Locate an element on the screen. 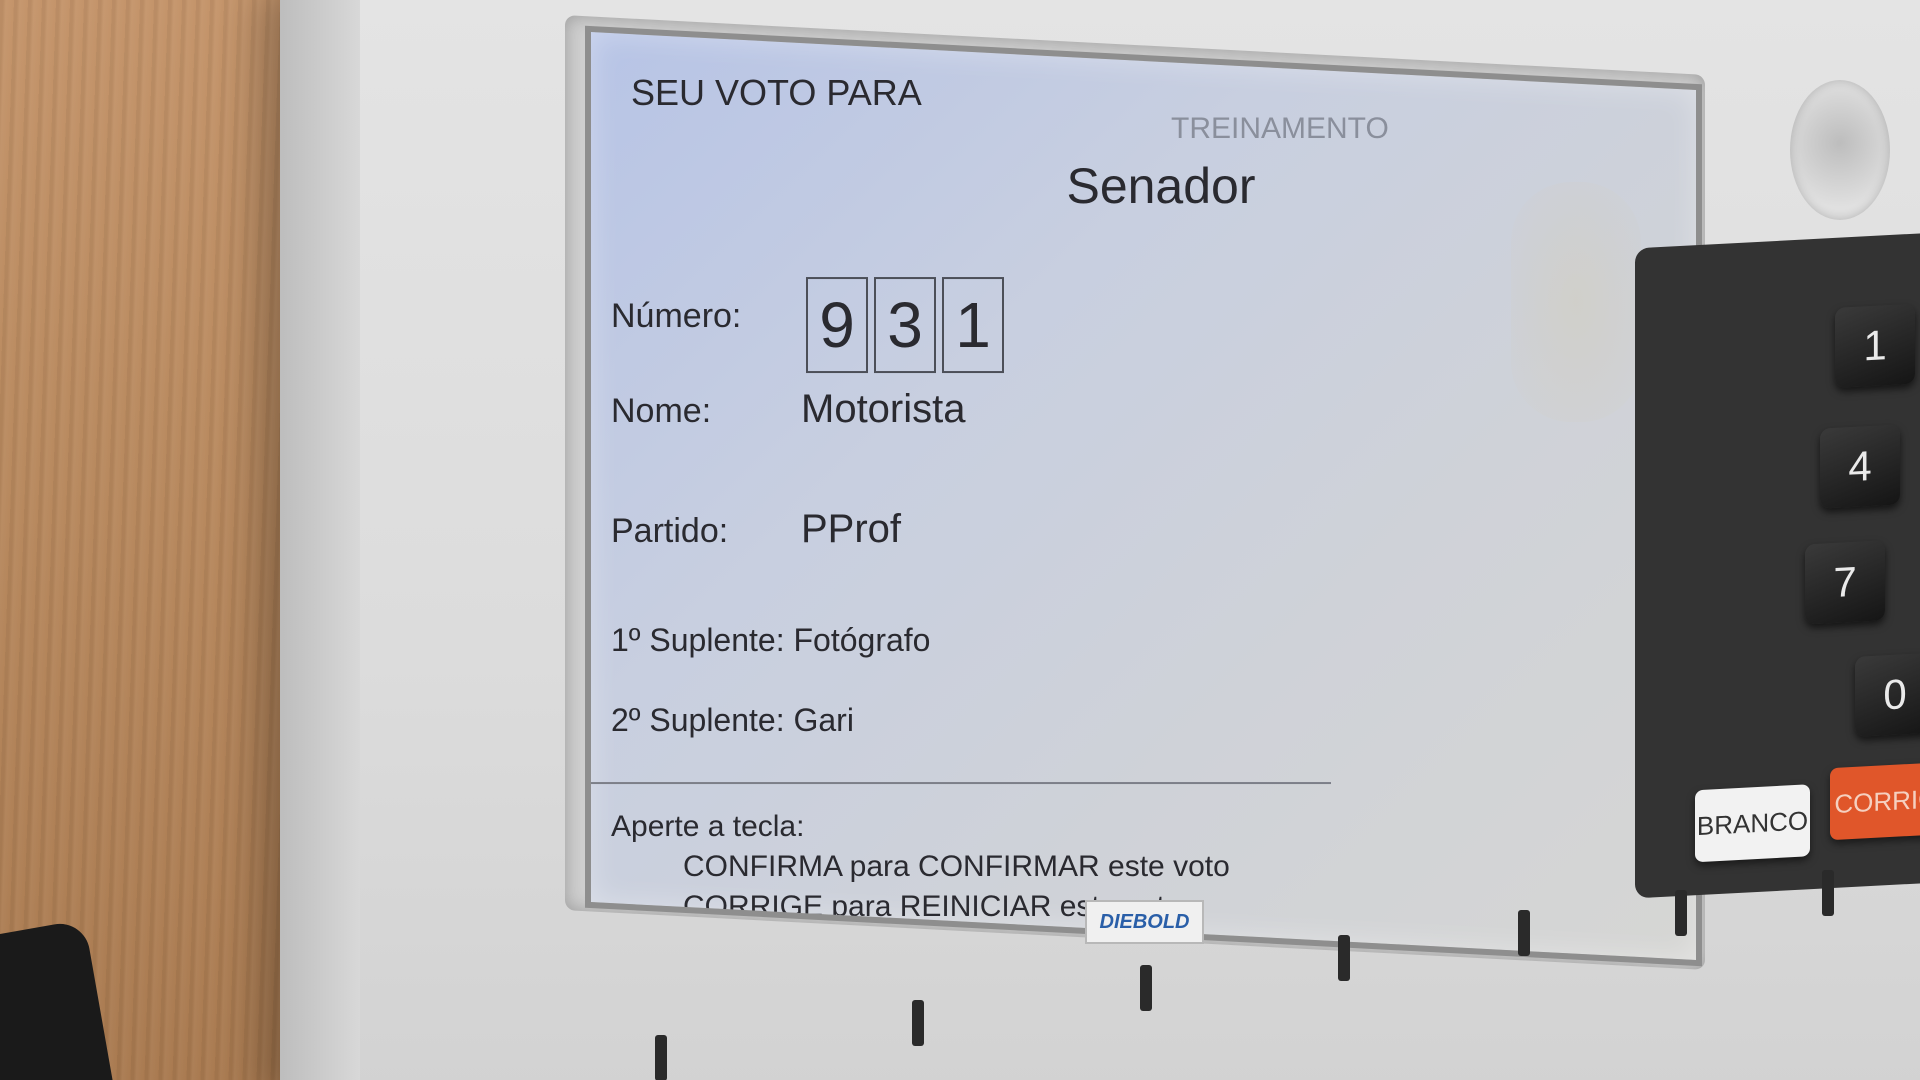 The height and width of the screenshot is (1080, 1920). key-7-button: 7 is located at coordinates (1845, 582).